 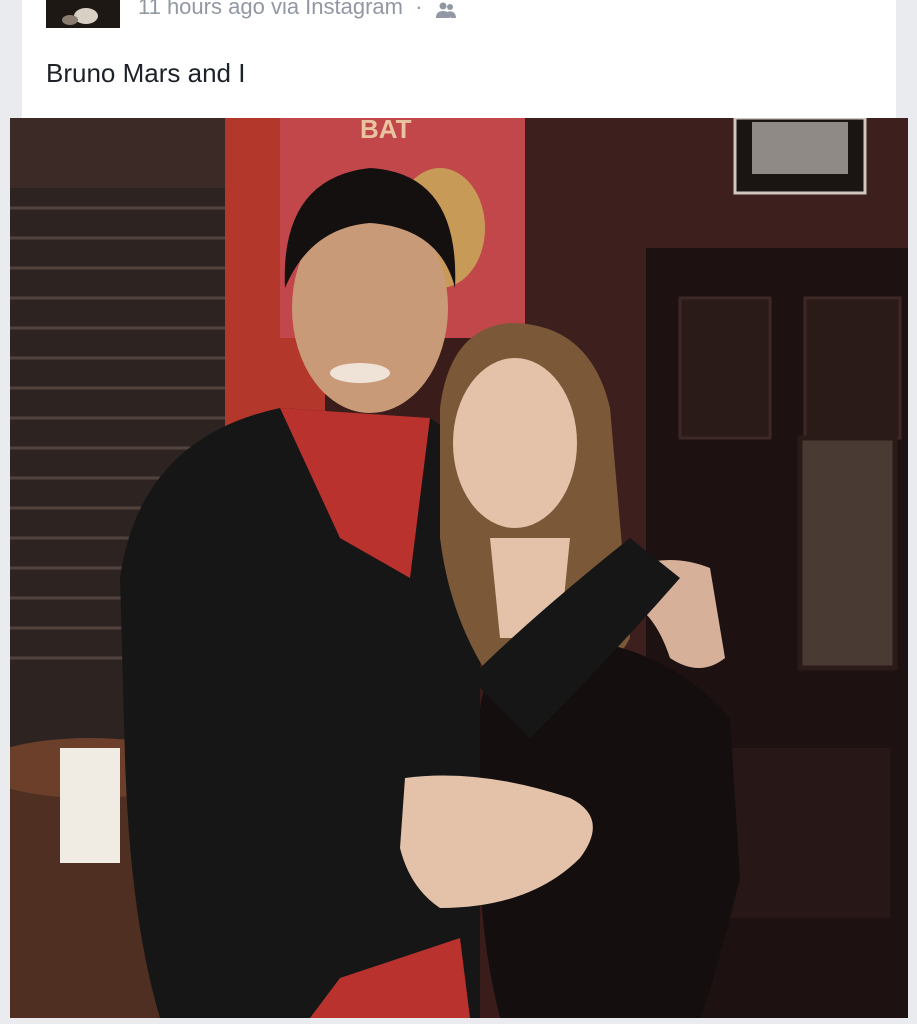 What do you see at coordinates (446, 9) in the screenshot?
I see `friends-icon` at bounding box center [446, 9].